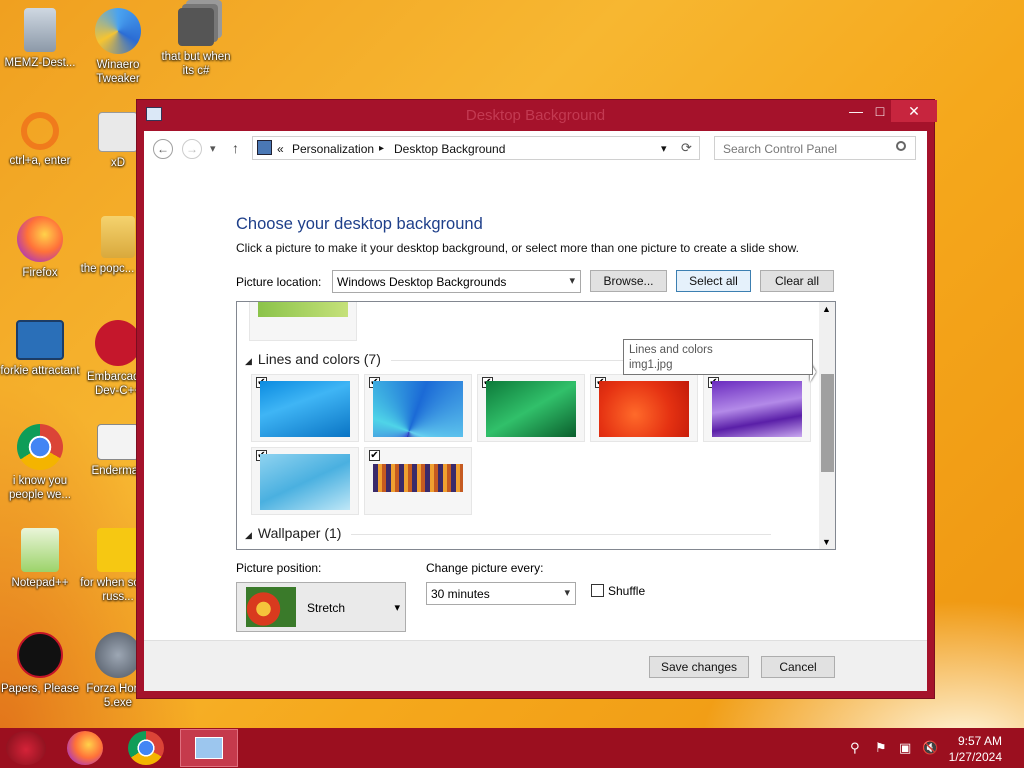 The image size is (1024, 768). What do you see at coordinates (118, 442) in the screenshot?
I see `document-icon` at bounding box center [118, 442].